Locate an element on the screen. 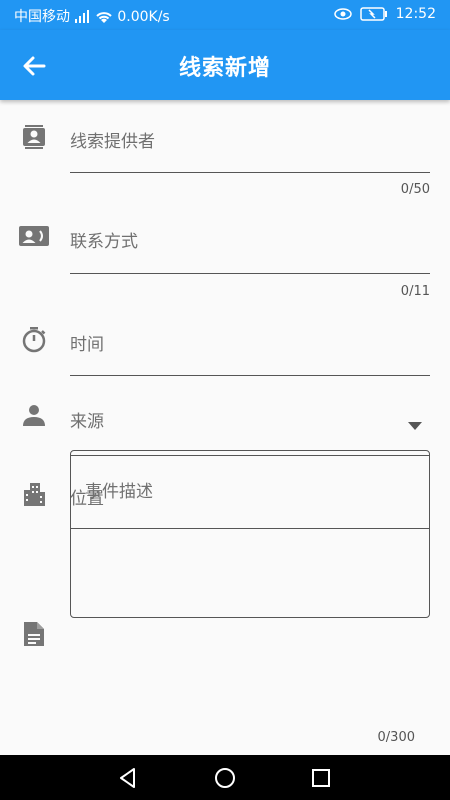 This screenshot has height=800, width=450. status-left: 中国移动 0.00K/s is located at coordinates (92, 16).